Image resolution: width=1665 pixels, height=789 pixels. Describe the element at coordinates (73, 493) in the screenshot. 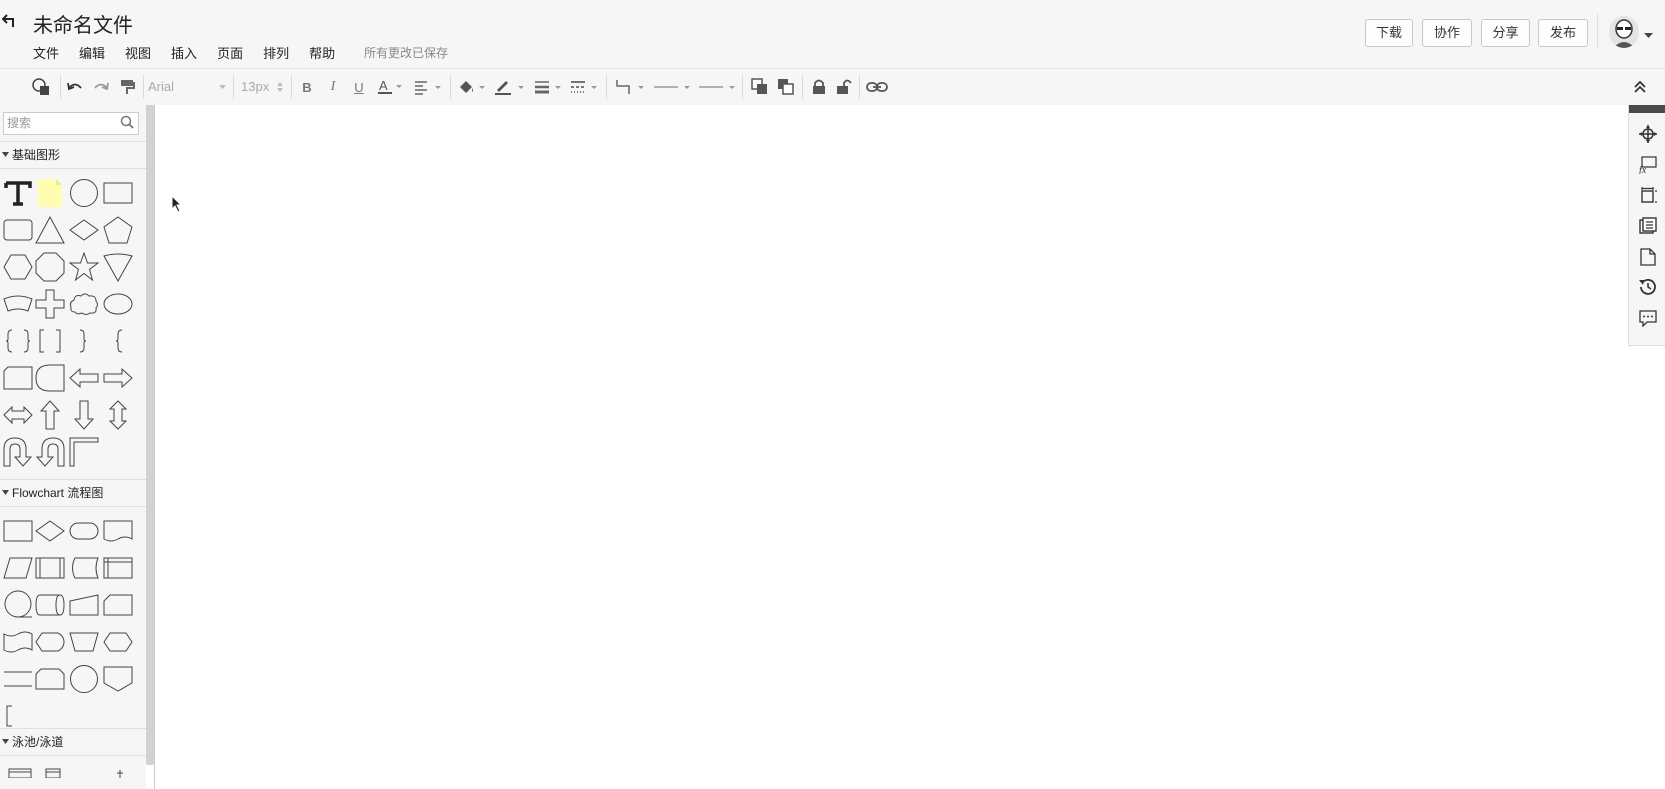

I see `category-flowchart: Flowchart 流程图` at that location.